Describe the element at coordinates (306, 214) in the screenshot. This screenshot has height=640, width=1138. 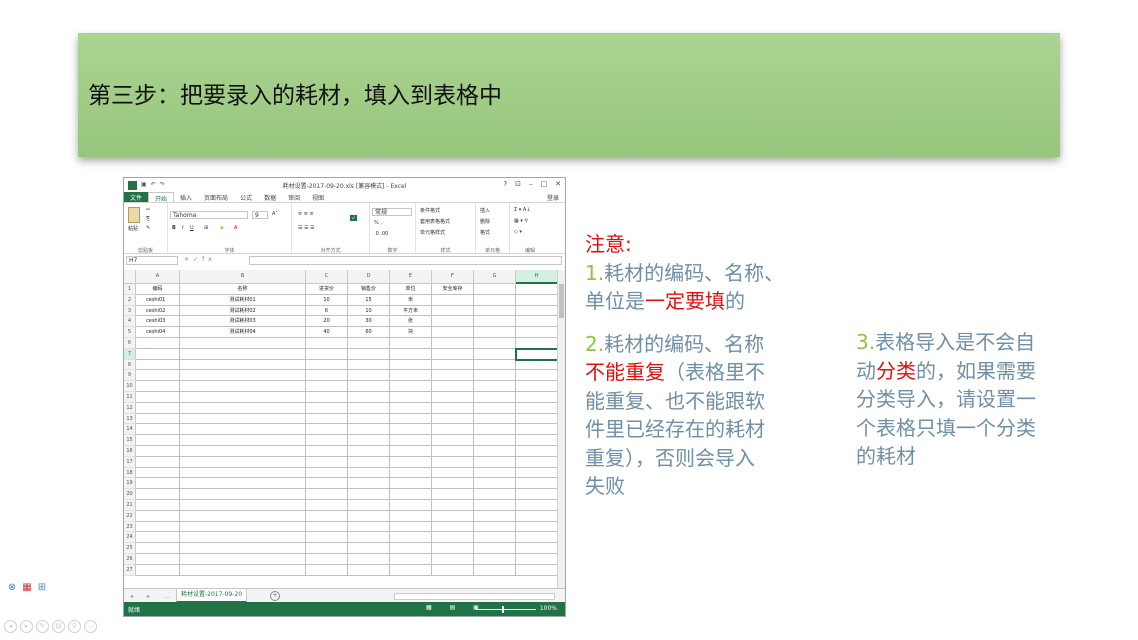
I see `align-top-icon: ≡ ≡ ≡` at that location.